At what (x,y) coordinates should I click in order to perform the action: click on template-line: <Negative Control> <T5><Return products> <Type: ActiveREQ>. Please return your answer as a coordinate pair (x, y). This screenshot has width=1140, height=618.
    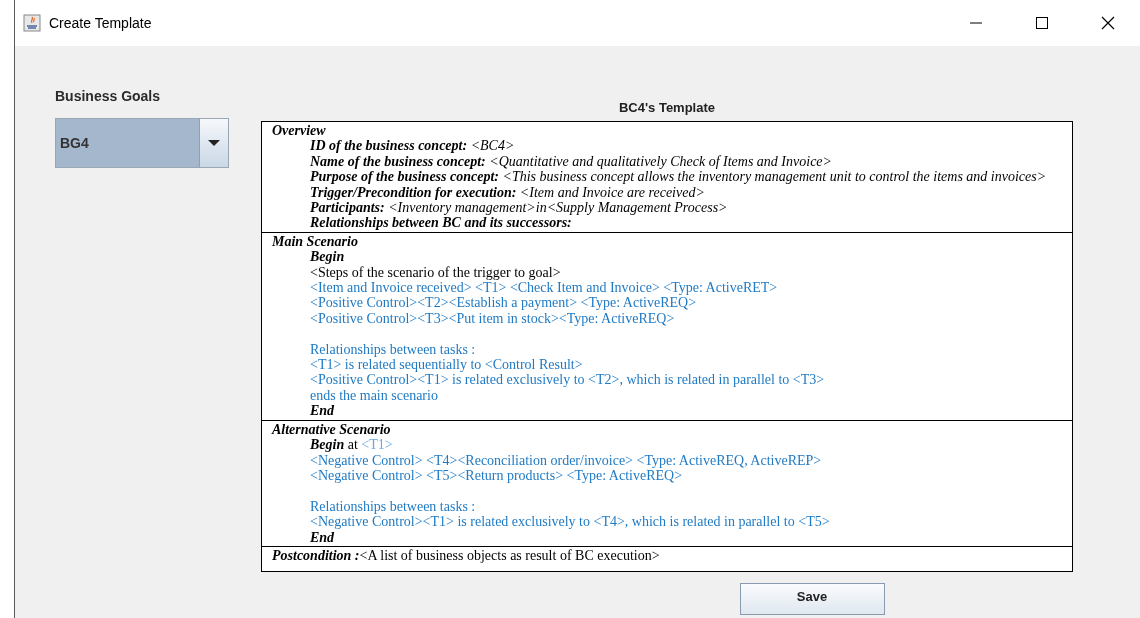
    Looking at the image, I should click on (496, 475).